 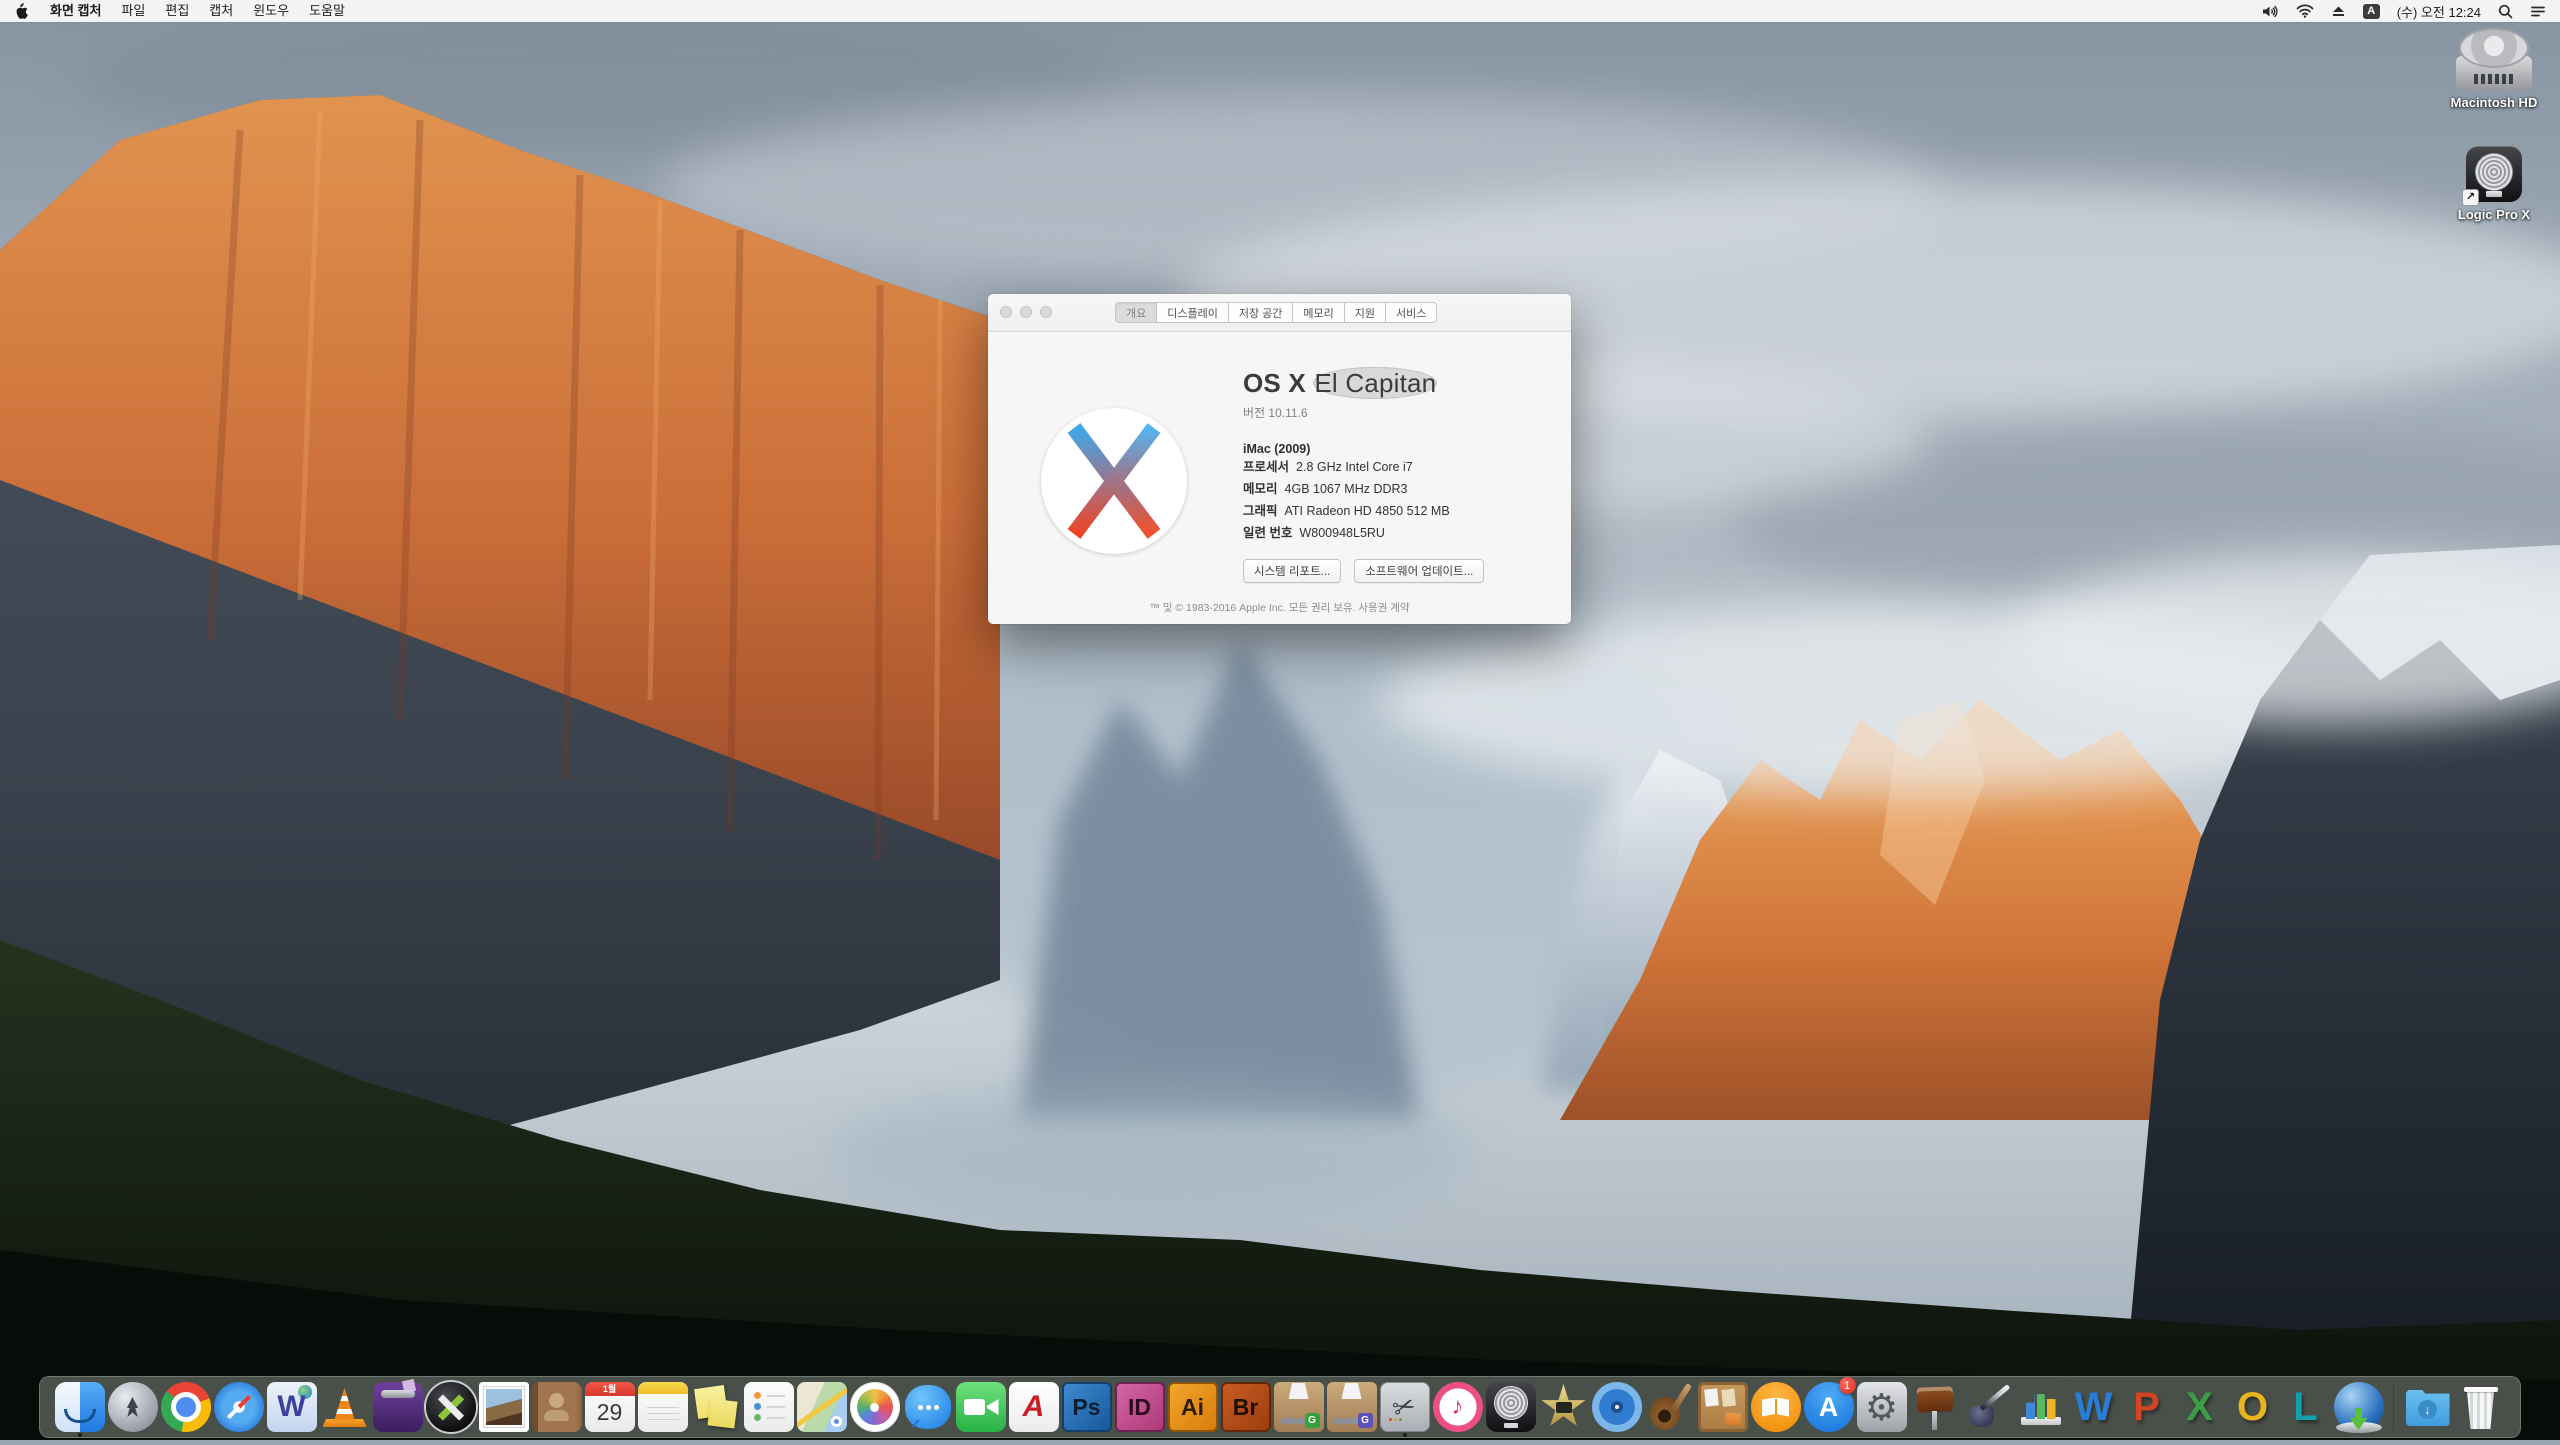 What do you see at coordinates (21, 11) in the screenshot?
I see `apple-menu` at bounding box center [21, 11].